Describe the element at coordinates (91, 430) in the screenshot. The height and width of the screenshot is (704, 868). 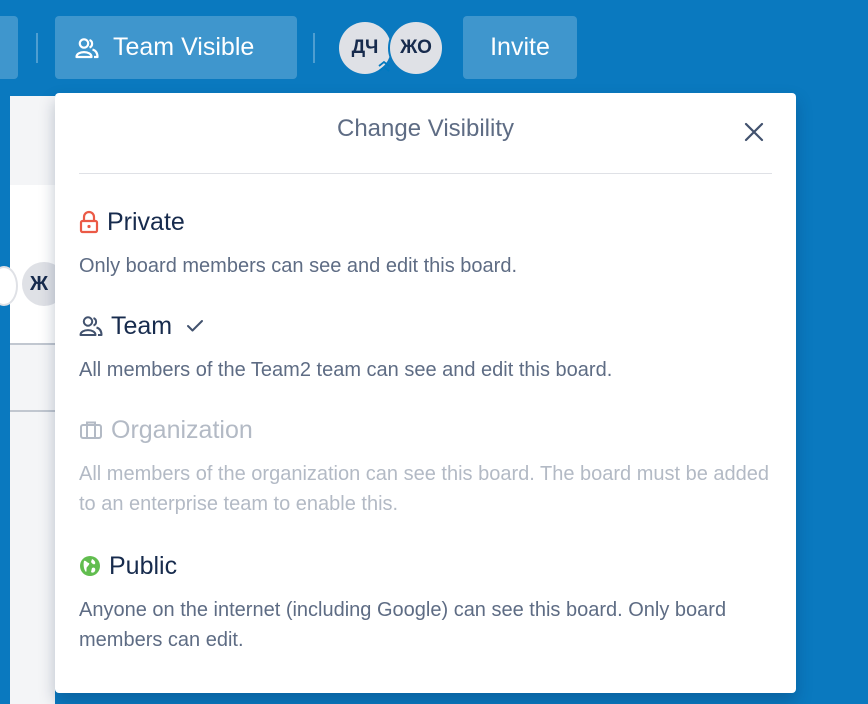
I see `organization-icon` at that location.